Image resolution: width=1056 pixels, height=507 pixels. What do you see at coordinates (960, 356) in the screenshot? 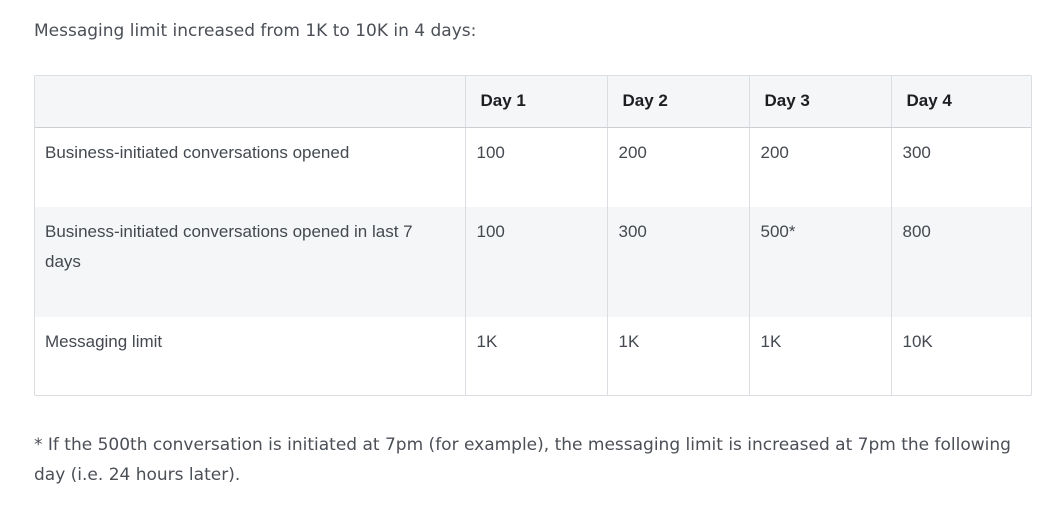
I see `cell-value: 10K` at bounding box center [960, 356].